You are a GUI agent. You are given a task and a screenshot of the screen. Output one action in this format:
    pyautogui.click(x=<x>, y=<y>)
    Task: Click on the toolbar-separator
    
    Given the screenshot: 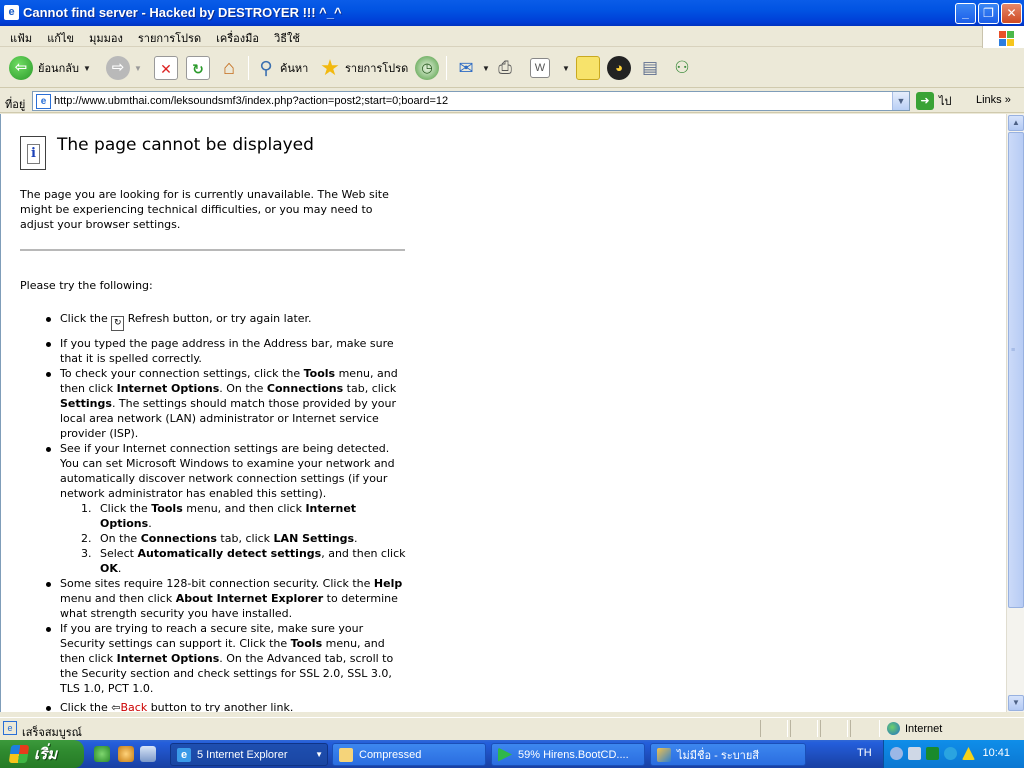 What is the action you would take?
    pyautogui.click(x=248, y=68)
    